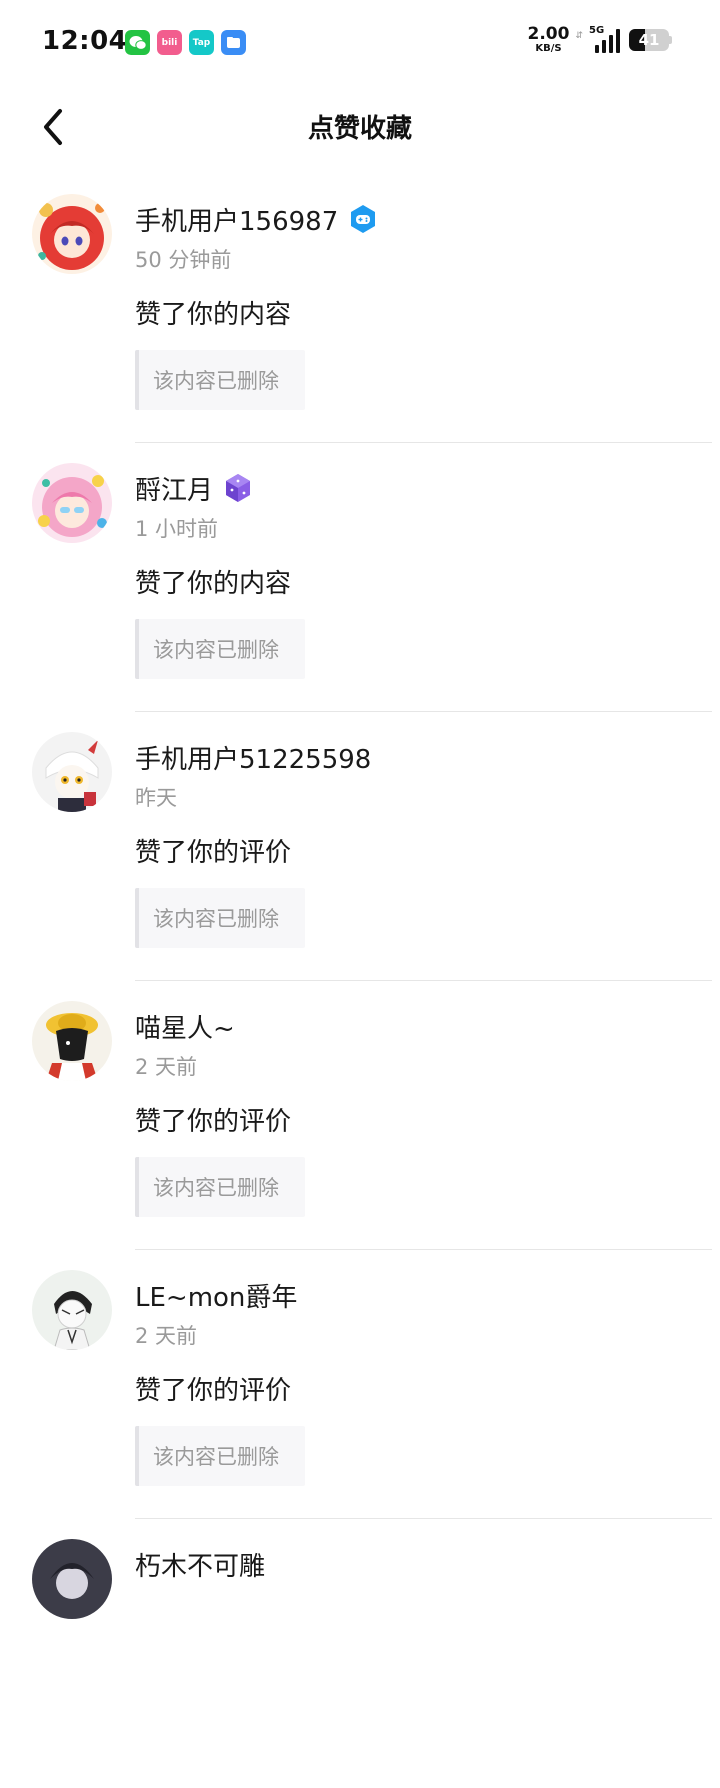  I want to click on network-speed: 2.00 KB/S, so click(549, 40).